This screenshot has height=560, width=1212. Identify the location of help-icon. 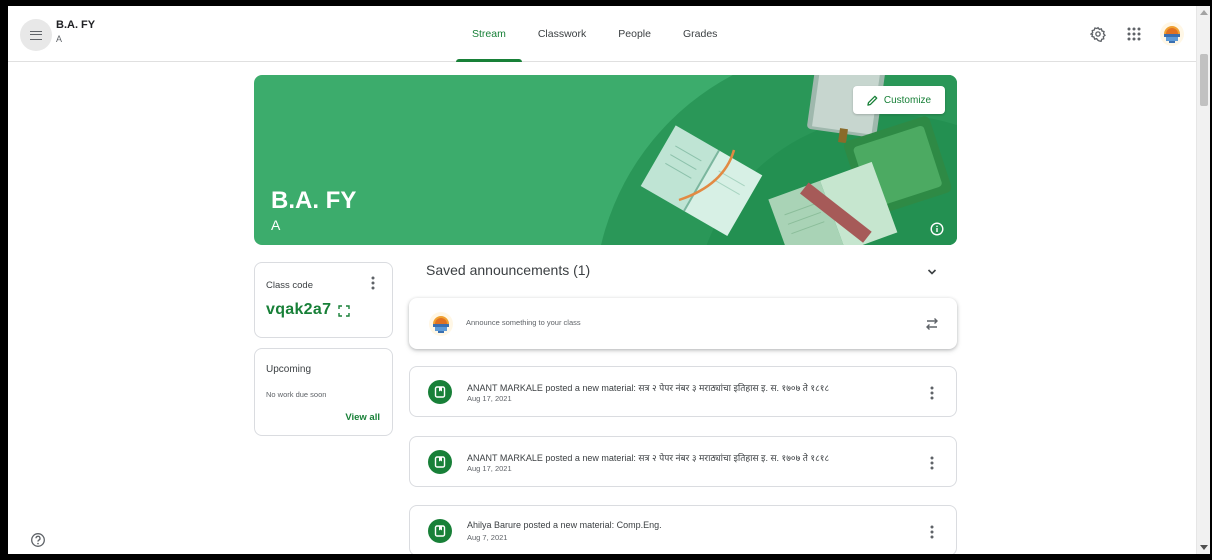
(38, 540).